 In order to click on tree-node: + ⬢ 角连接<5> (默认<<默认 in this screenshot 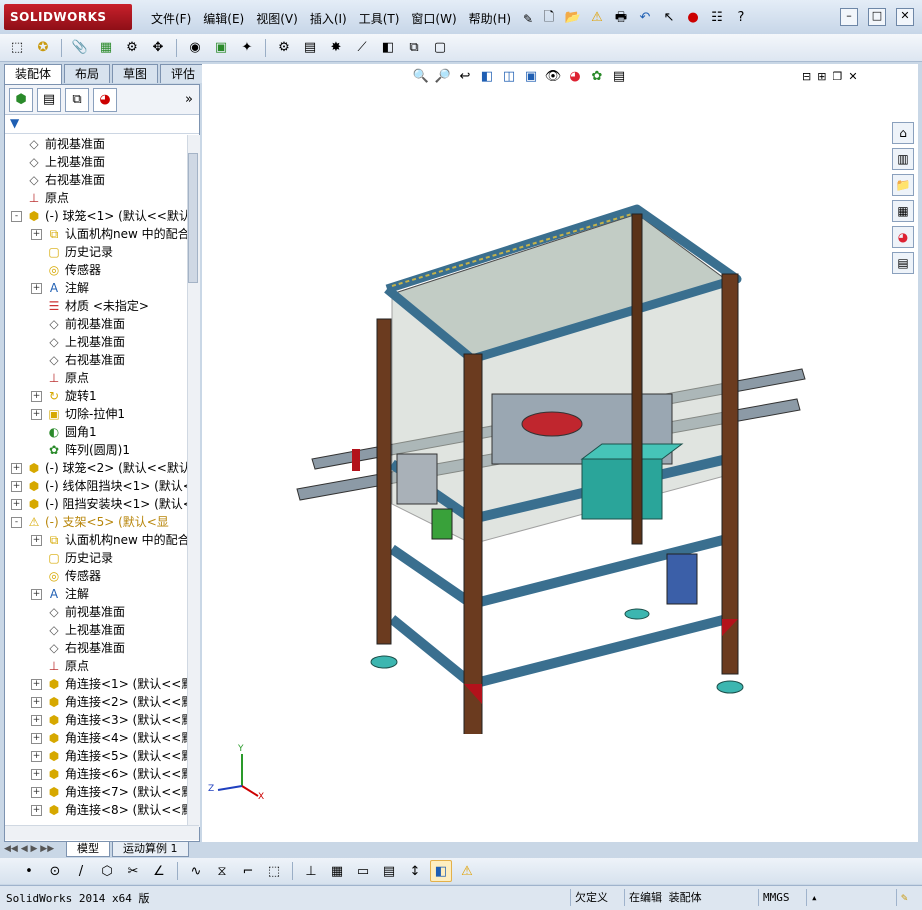, I will do `click(109, 756)`.